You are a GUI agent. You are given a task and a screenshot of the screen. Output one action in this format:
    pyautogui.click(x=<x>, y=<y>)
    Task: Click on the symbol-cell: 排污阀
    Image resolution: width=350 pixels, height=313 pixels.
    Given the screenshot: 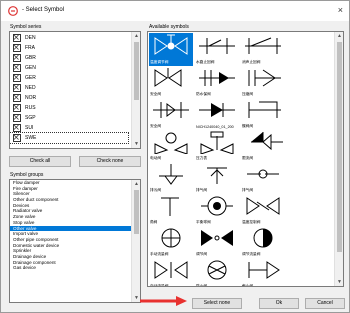 What is the action you would take?
    pyautogui.click(x=171, y=177)
    